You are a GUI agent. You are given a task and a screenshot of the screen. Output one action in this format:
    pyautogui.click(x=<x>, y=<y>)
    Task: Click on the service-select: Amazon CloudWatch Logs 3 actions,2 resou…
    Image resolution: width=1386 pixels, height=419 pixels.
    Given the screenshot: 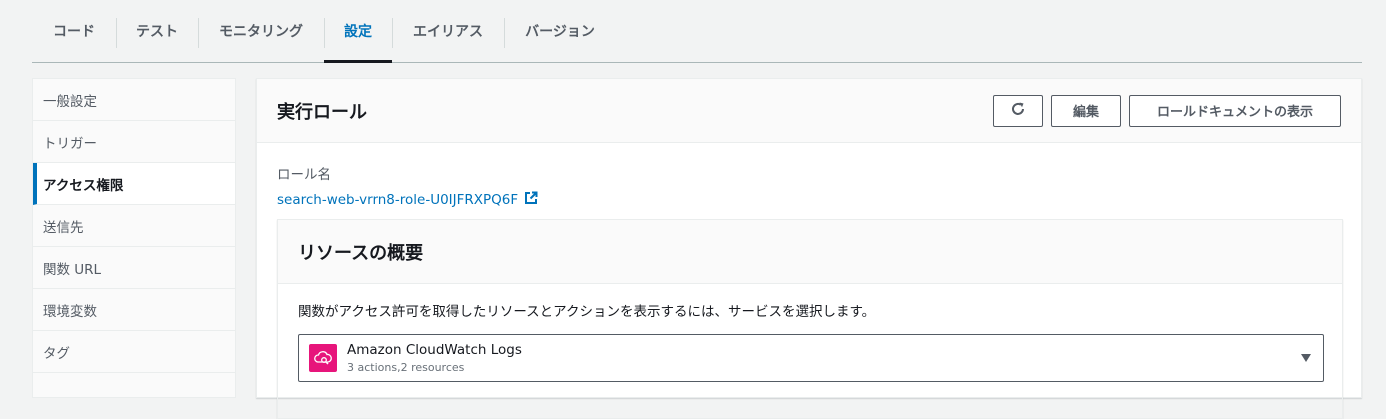 What is the action you would take?
    pyautogui.click(x=811, y=358)
    